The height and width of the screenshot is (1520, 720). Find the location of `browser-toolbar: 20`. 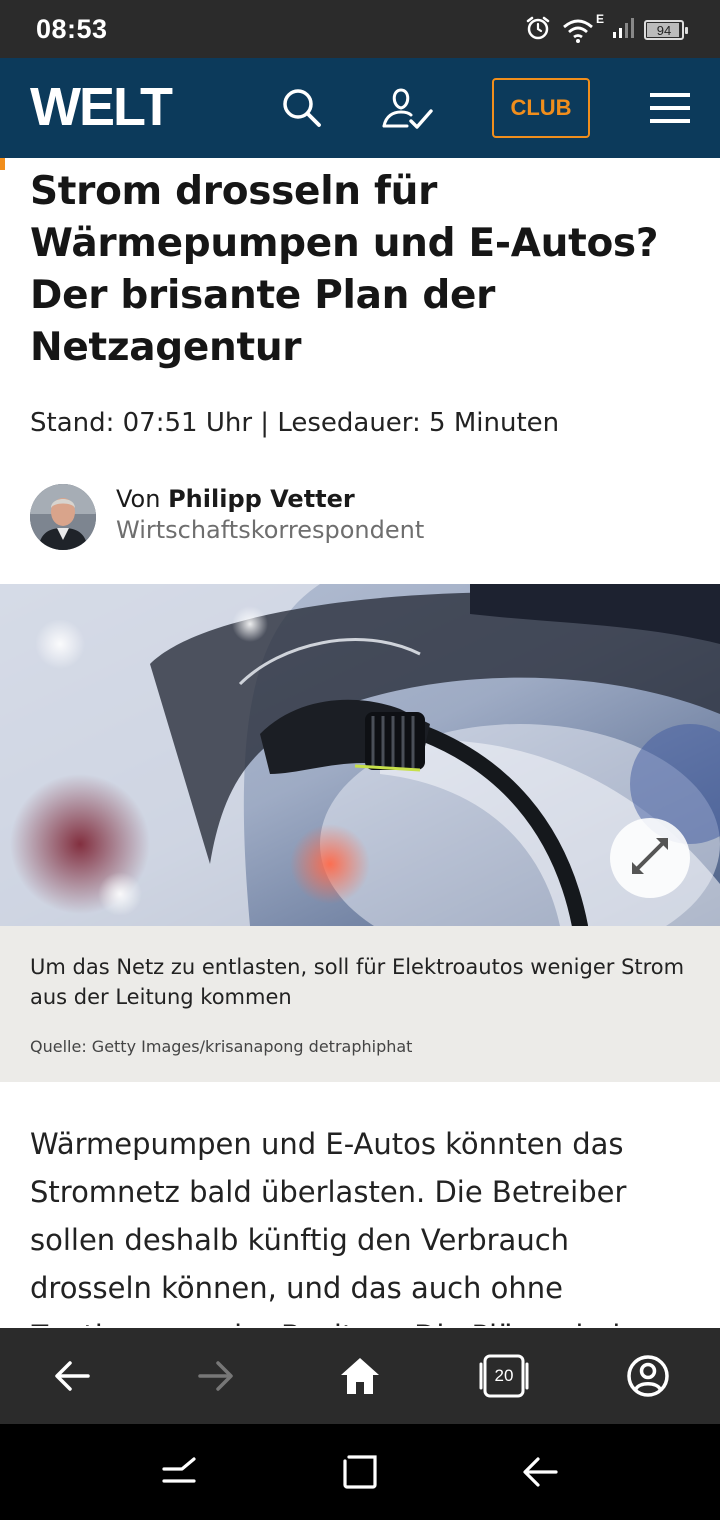

browser-toolbar: 20 is located at coordinates (360, 1376).